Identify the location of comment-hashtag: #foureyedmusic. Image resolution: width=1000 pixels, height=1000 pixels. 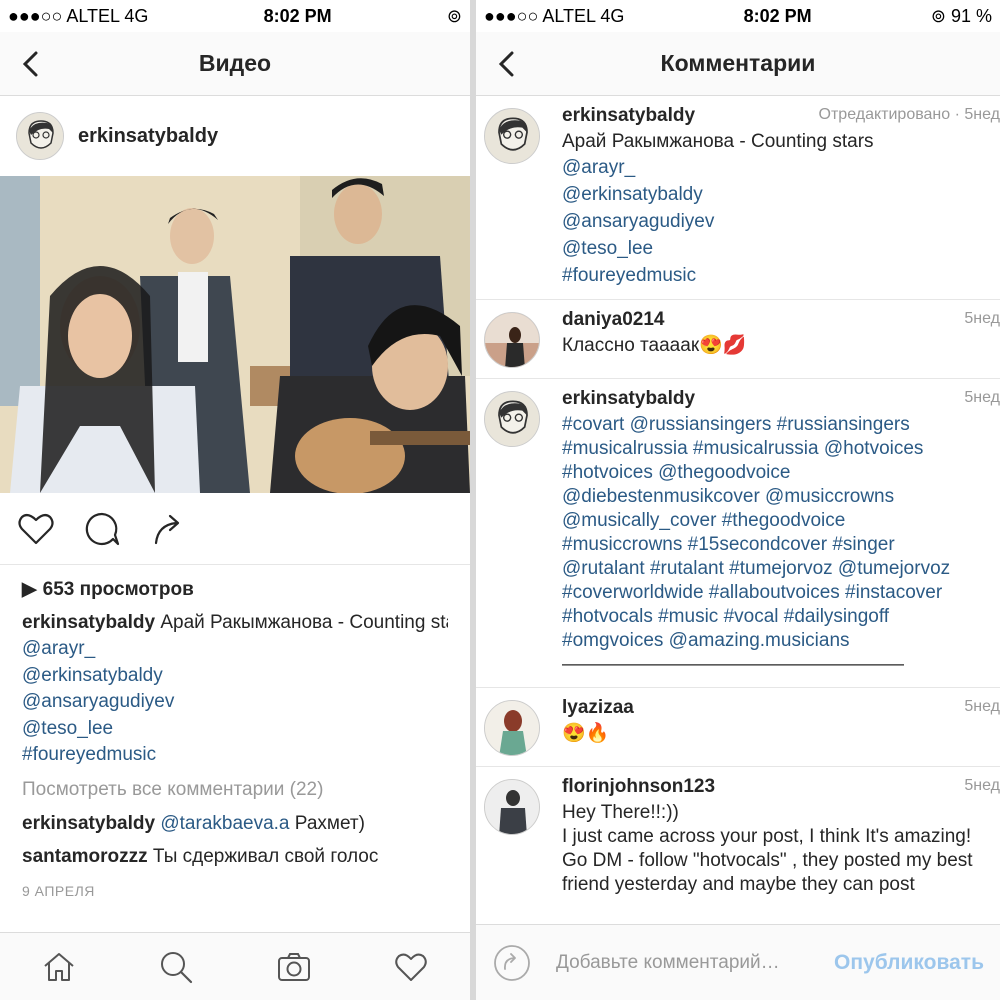
(777, 275).